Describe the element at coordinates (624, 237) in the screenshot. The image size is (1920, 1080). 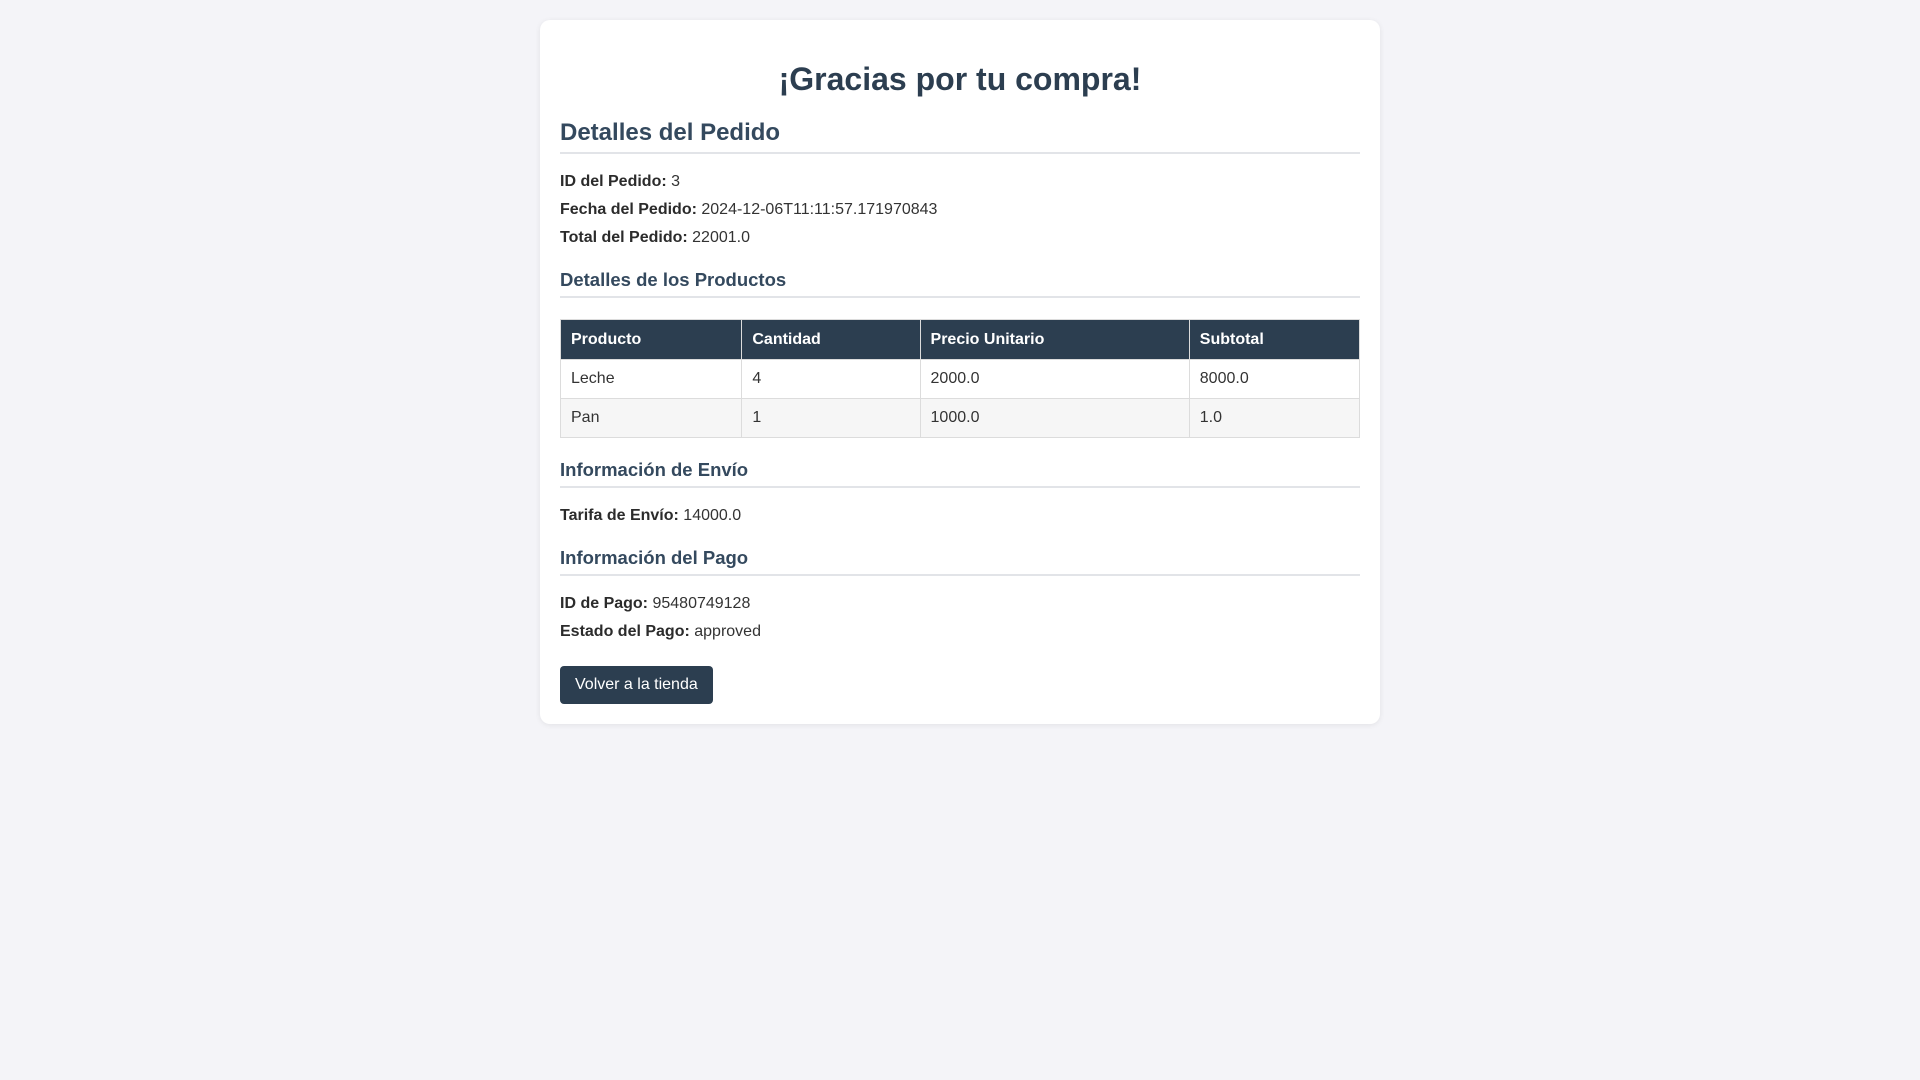
I see `order-total-label: Total del Pedido:` at that location.